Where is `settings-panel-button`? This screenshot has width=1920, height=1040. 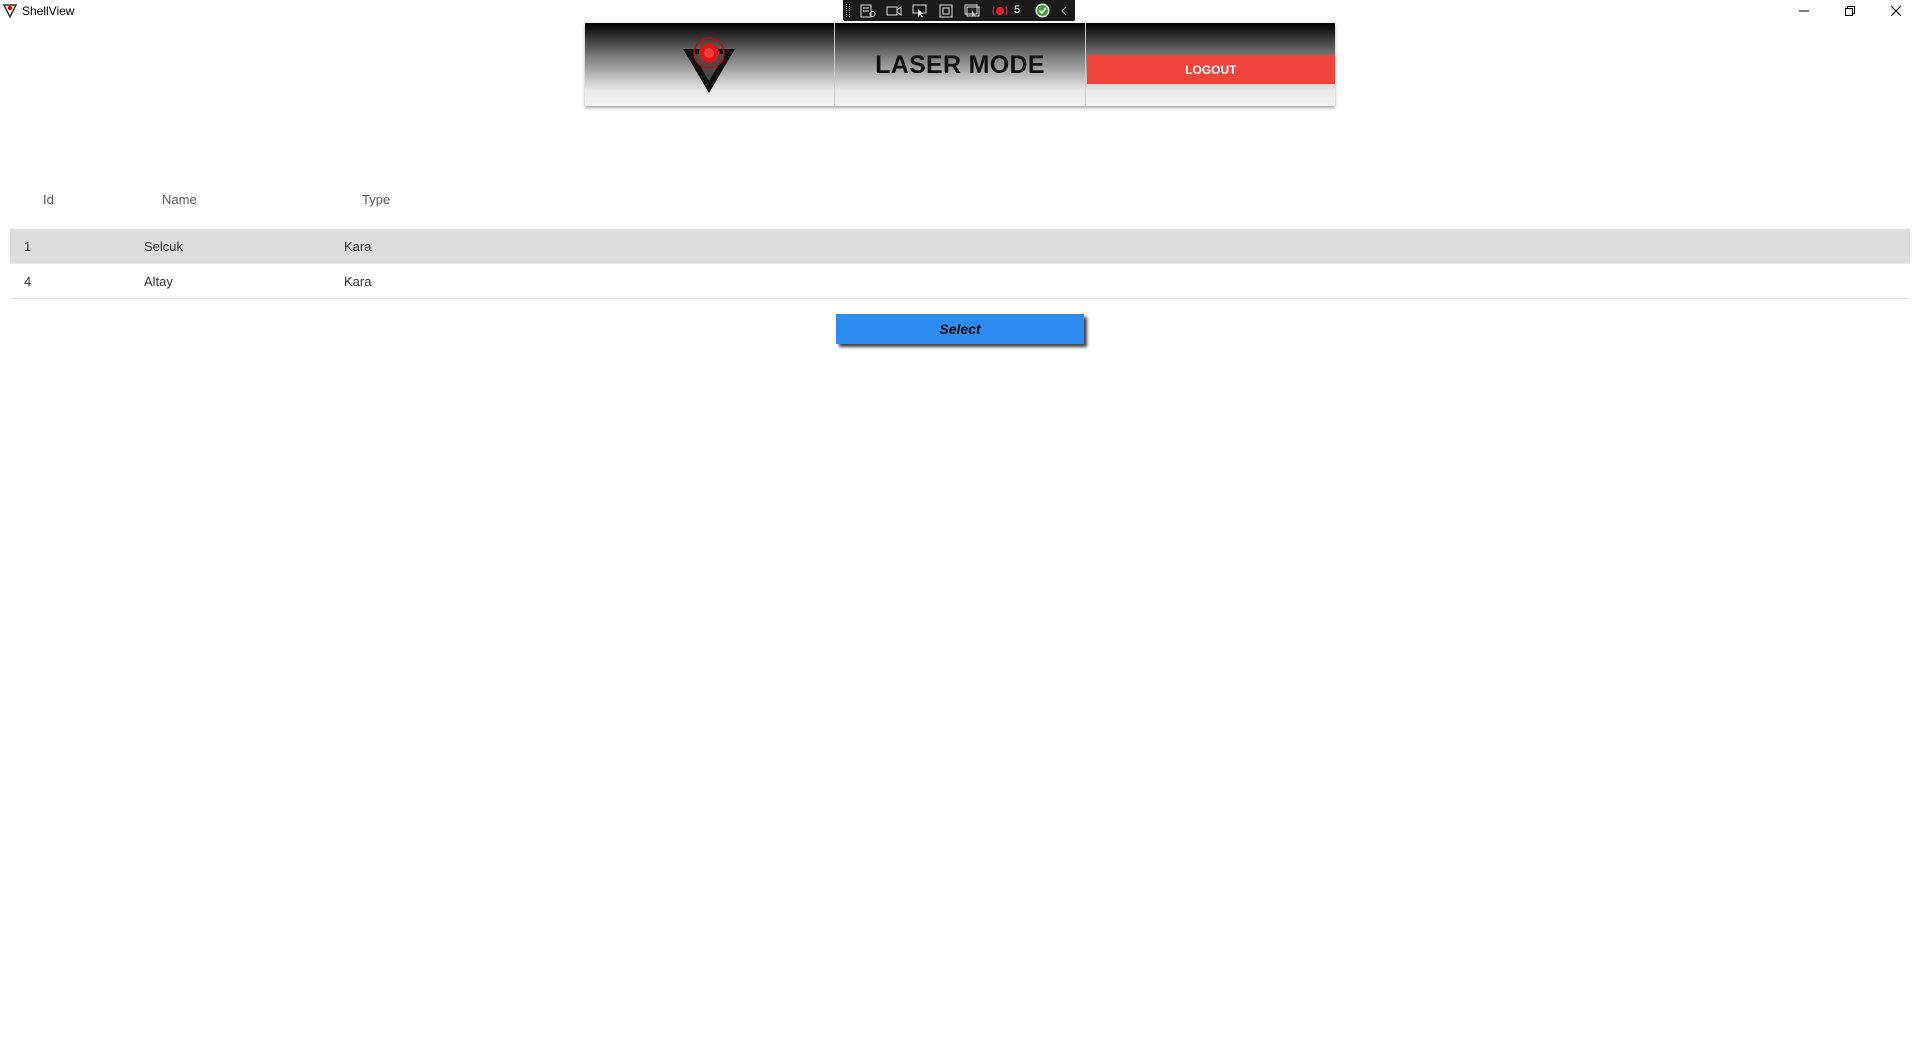 settings-panel-button is located at coordinates (868, 10).